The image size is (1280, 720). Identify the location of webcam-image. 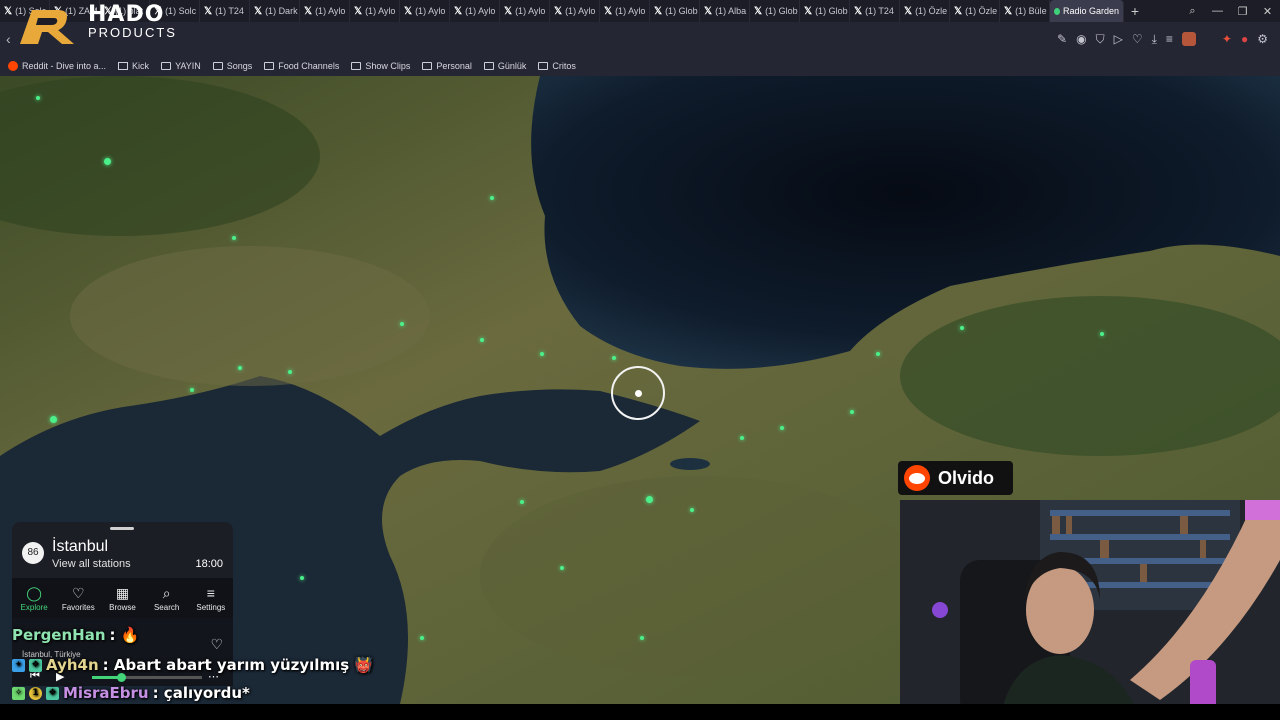
(1090, 610).